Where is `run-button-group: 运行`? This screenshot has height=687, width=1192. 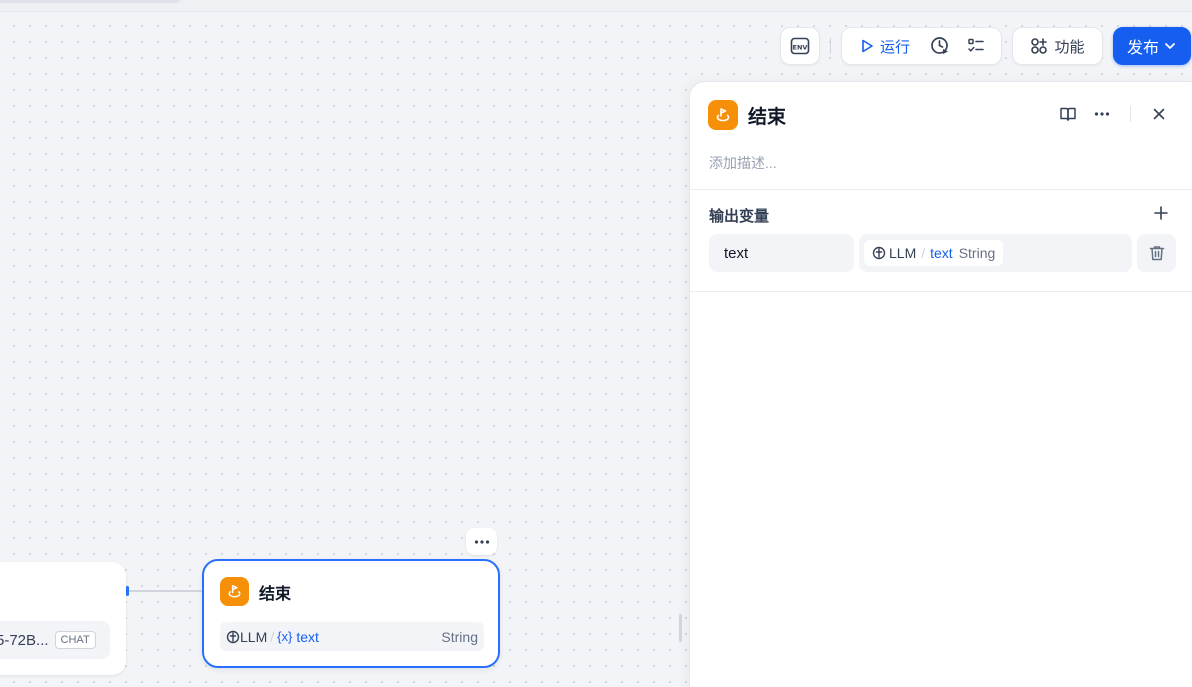 run-button-group: 运行 is located at coordinates (921, 46).